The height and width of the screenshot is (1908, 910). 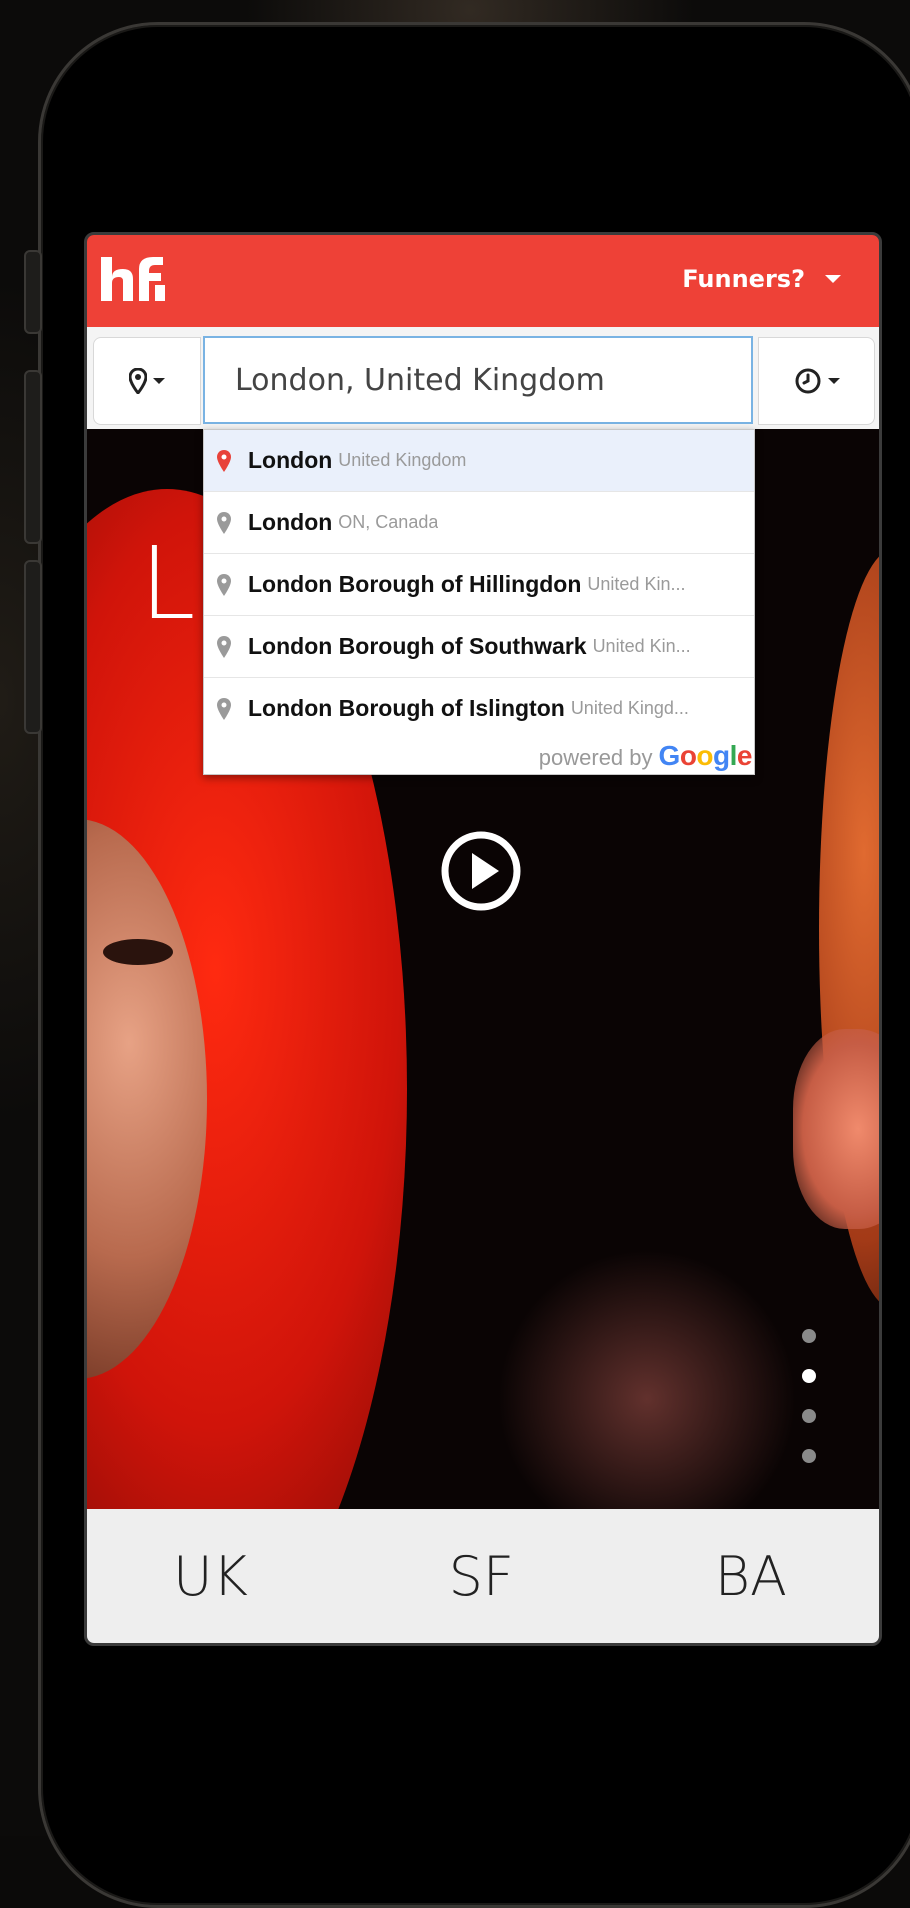 What do you see at coordinates (744, 755) in the screenshot?
I see `google-logo-letter: e` at bounding box center [744, 755].